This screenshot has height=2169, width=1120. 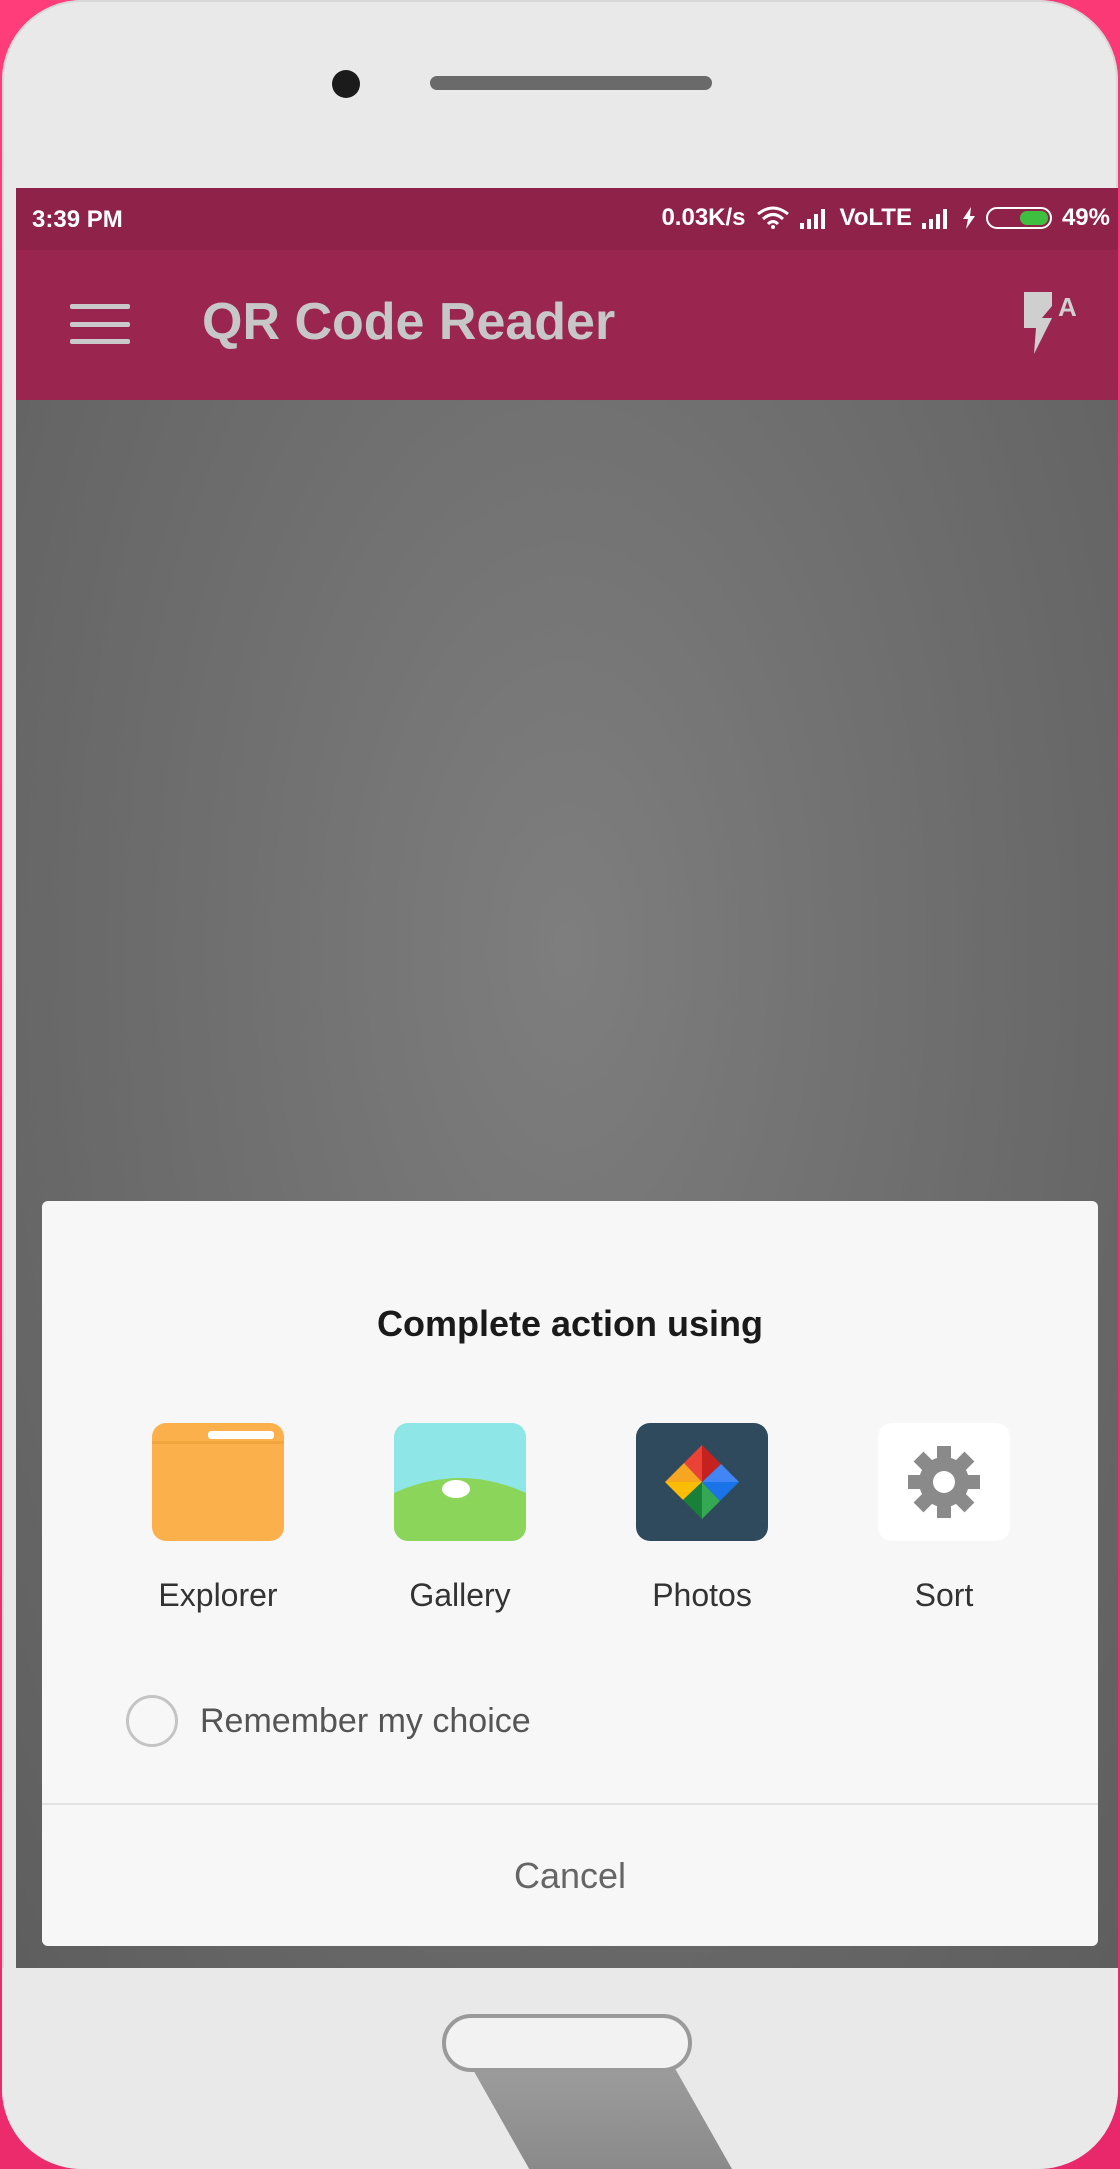 What do you see at coordinates (1052, 323) in the screenshot?
I see `flash-auto-icon: A` at bounding box center [1052, 323].